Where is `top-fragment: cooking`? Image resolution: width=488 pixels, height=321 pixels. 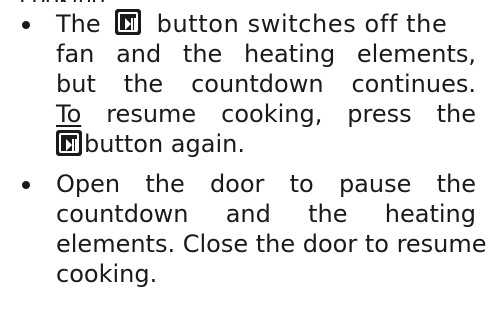
top-fragment: cooking is located at coordinates (63, 1).